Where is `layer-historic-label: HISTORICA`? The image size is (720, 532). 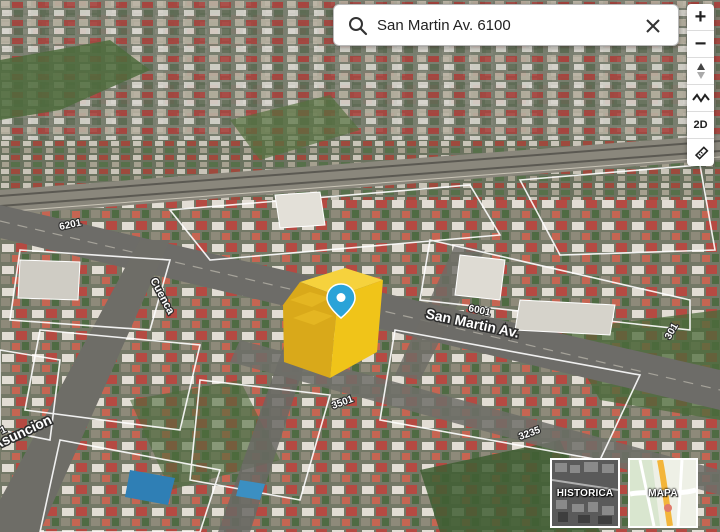 layer-historic-label: HISTORICA is located at coordinates (585, 493).